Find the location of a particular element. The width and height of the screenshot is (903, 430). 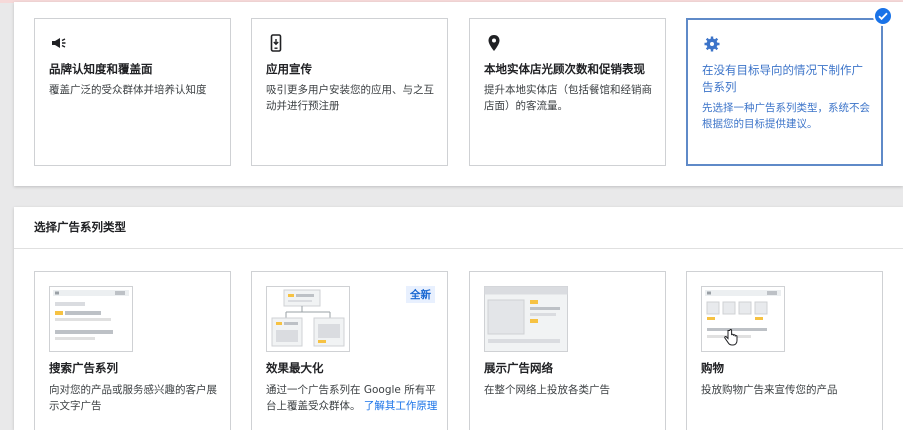

goal-description: 提升本地实体店（包括餐馆和经销商店面）的客流量。 is located at coordinates (568, 98).